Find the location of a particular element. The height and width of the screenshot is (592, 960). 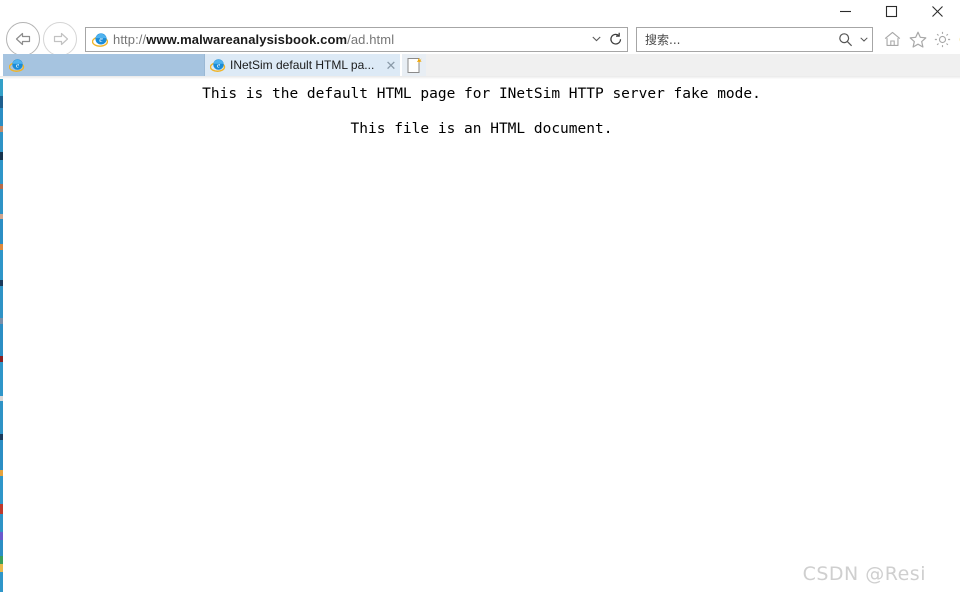

title-bar is located at coordinates (480, 11).